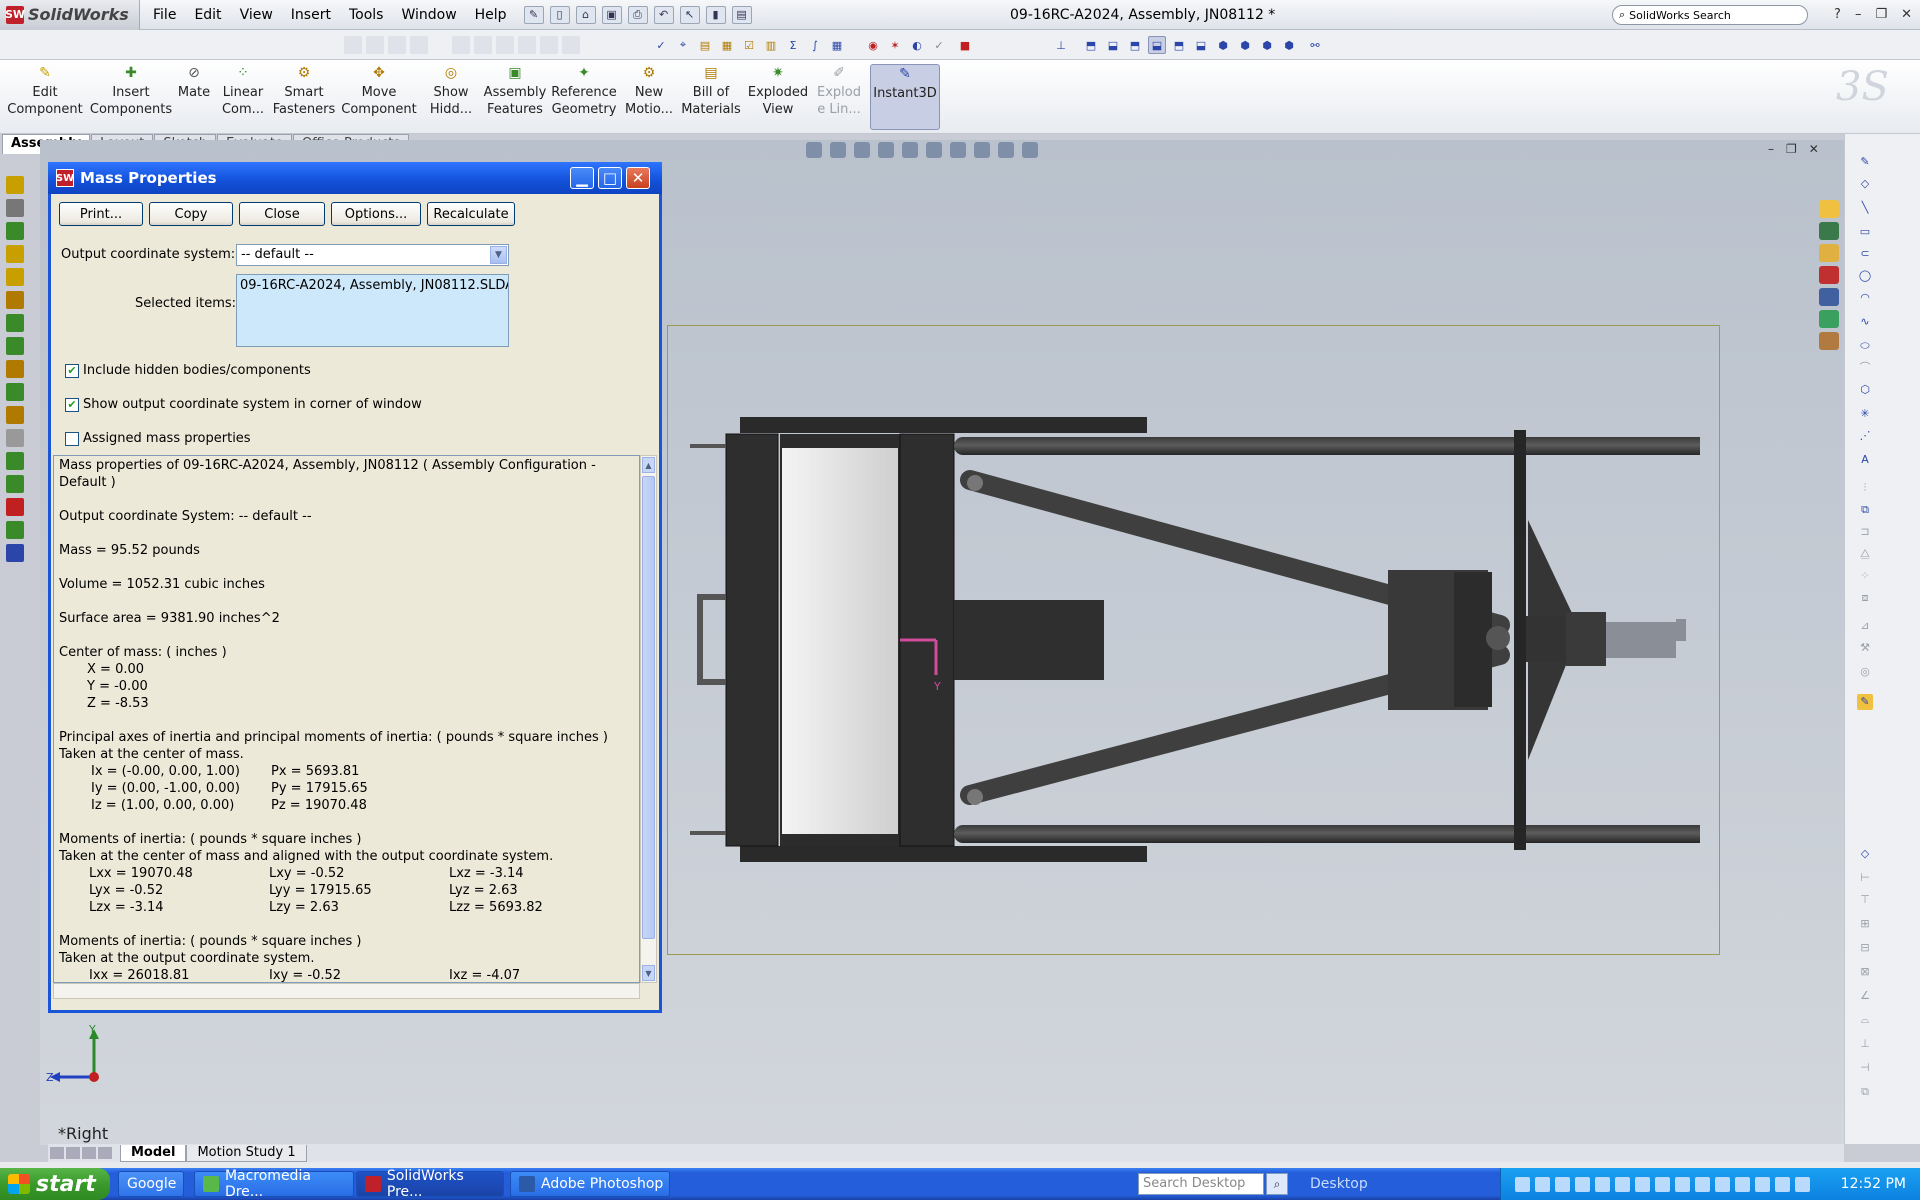 This screenshot has width=1920, height=1200. I want to click on toolbar-icon-a10, so click(571, 45).